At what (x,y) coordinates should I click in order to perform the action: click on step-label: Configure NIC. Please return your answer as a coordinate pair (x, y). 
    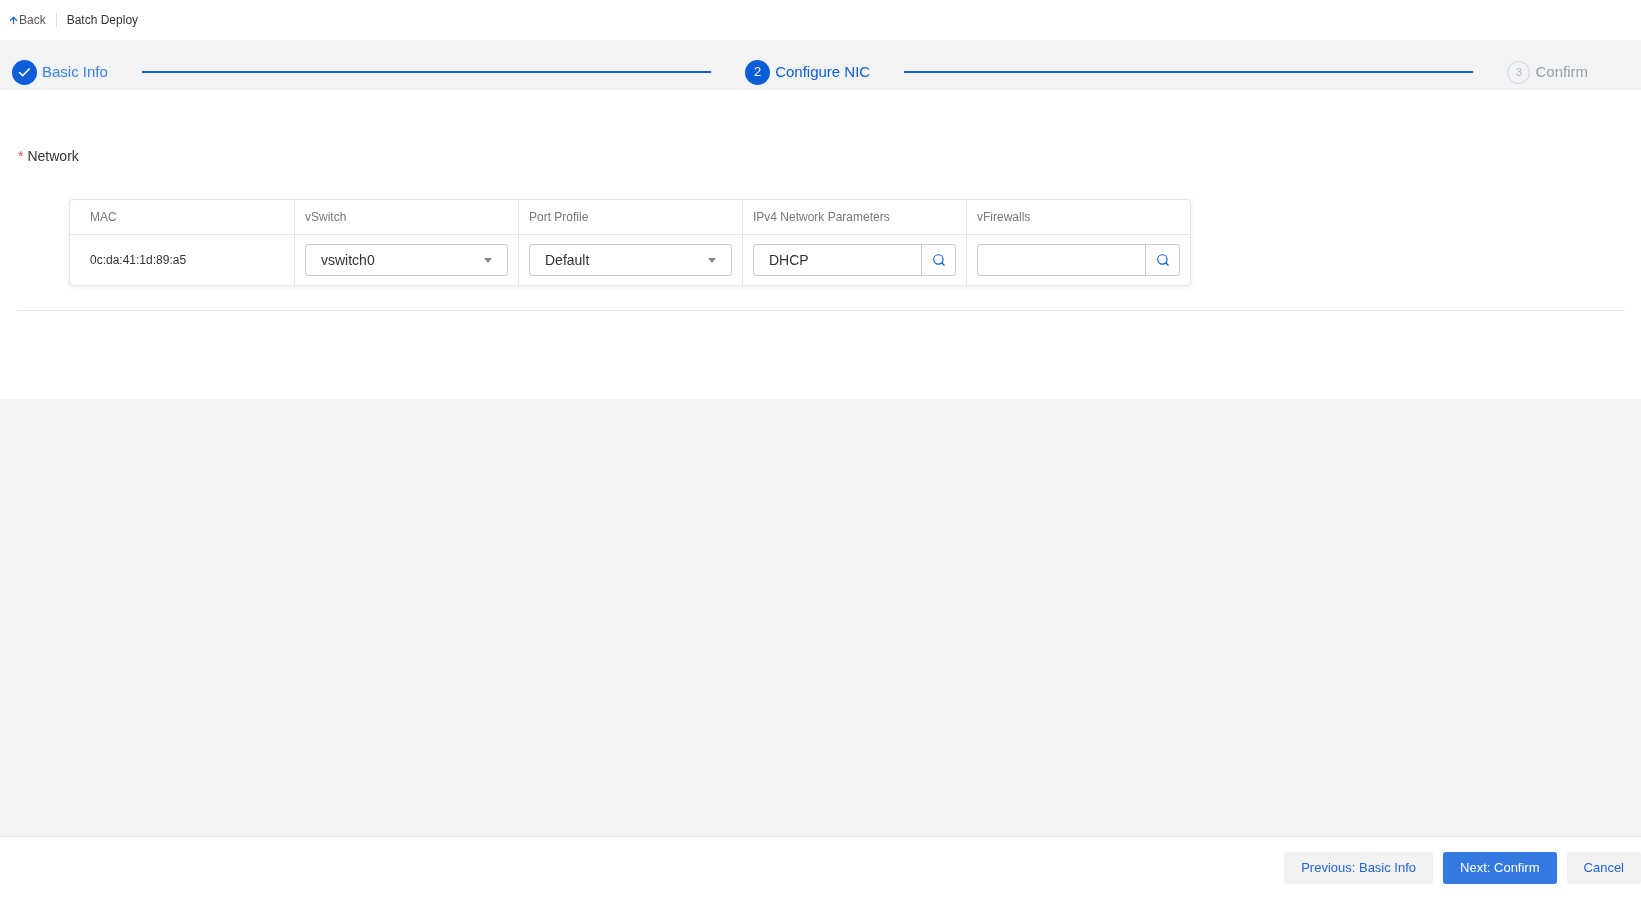
    Looking at the image, I should click on (823, 71).